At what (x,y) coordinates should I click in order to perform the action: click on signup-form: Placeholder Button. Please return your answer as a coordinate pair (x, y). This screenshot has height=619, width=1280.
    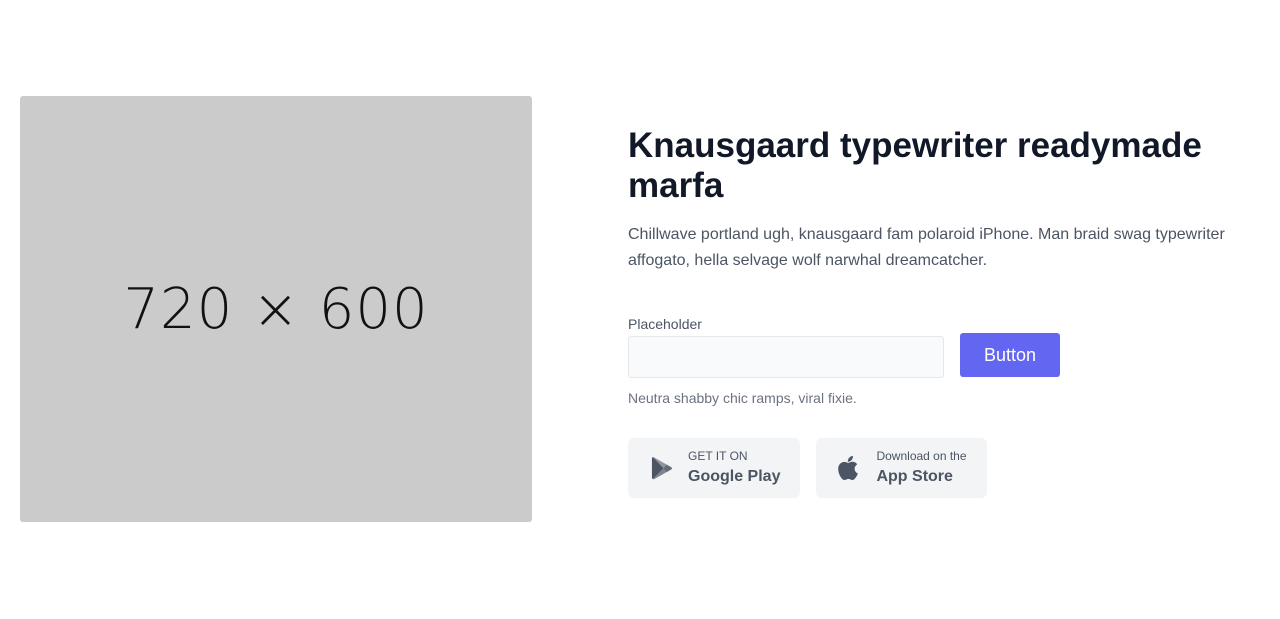
    Looking at the image, I should click on (938, 346).